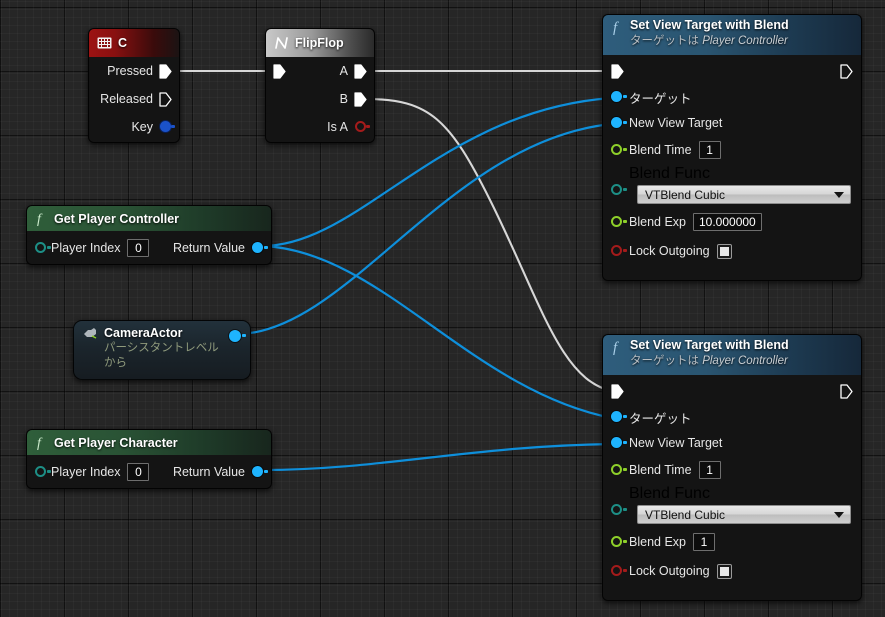  I want to click on pin-row-pressed: Pressed, so click(134, 71).